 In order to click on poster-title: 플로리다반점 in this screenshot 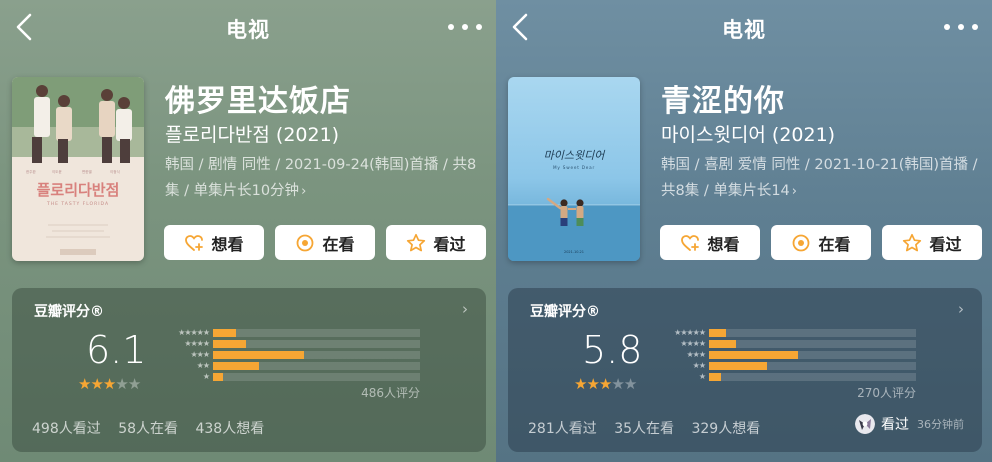, I will do `click(78, 190)`.